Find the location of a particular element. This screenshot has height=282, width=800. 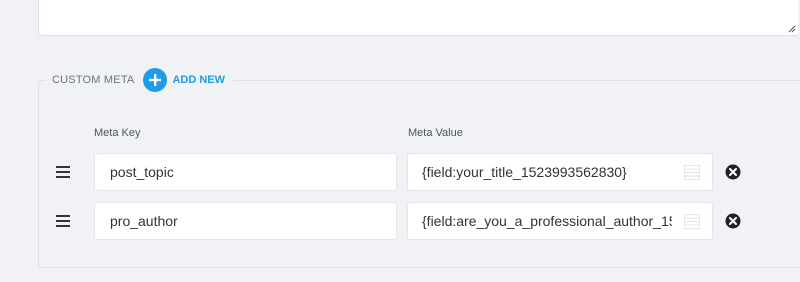

resize-handle-icon is located at coordinates (792, 29).